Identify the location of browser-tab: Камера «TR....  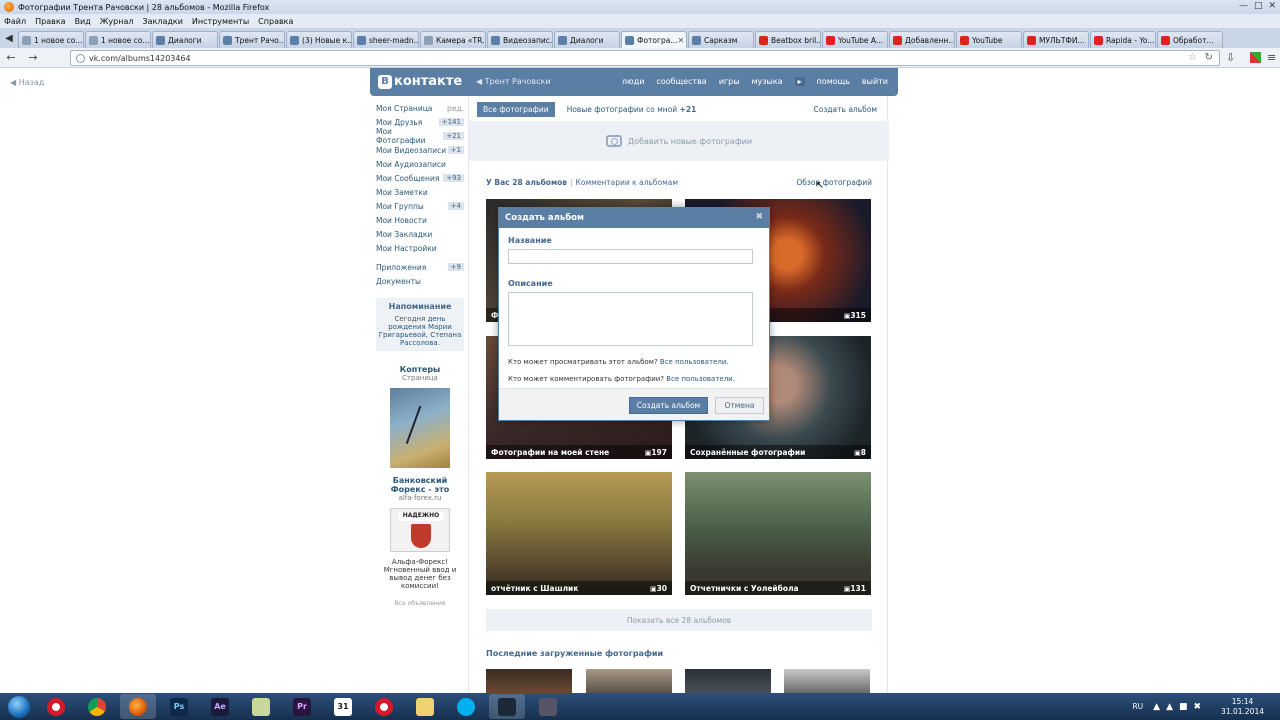
(453, 39).